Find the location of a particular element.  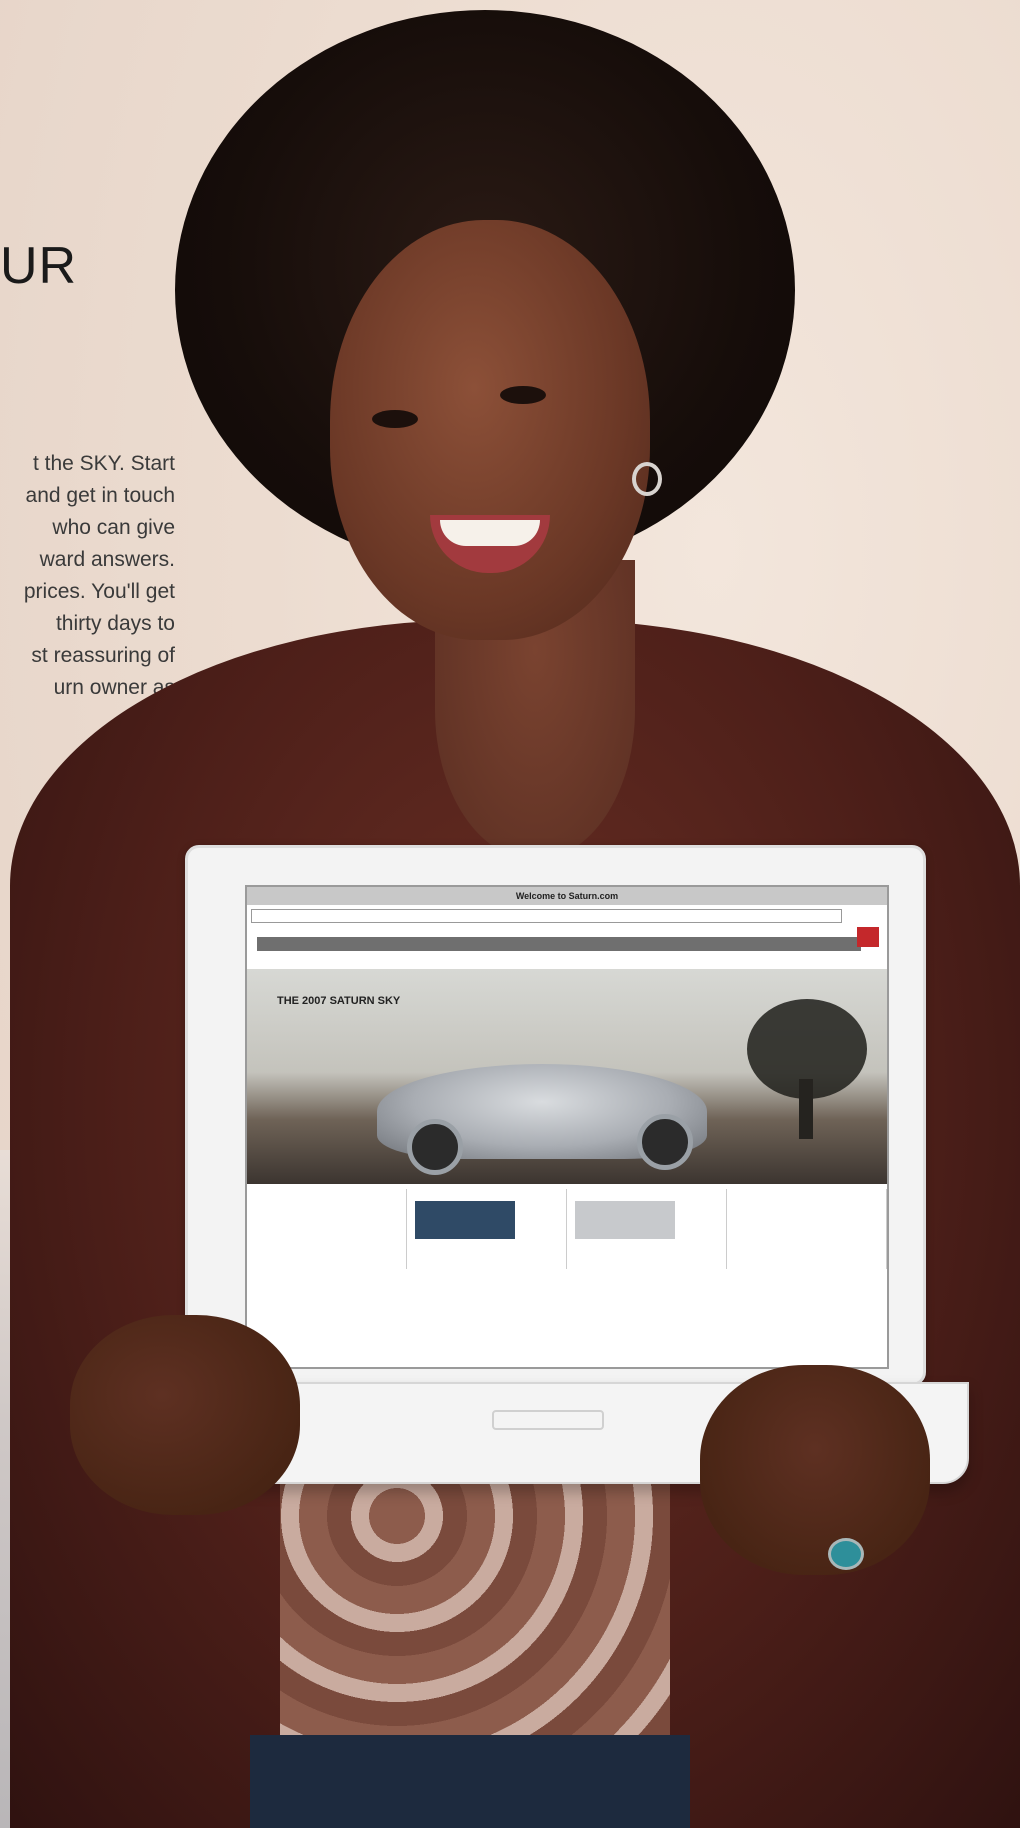

hero-banner: THE 2007 SATURN SKY is located at coordinates (567, 1076).